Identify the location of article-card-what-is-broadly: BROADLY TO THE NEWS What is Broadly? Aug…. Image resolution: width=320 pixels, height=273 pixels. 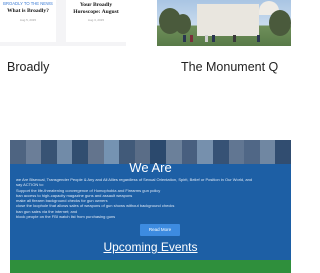
(28, 21).